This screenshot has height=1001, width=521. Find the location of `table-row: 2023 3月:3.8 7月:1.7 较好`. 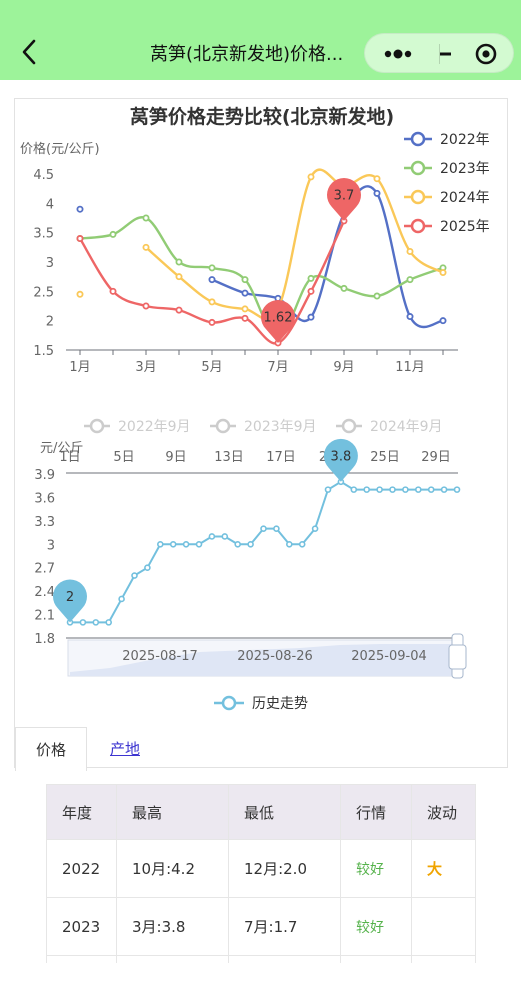

table-row: 2023 3月:3.8 7月:1.7 较好 is located at coordinates (261, 926).